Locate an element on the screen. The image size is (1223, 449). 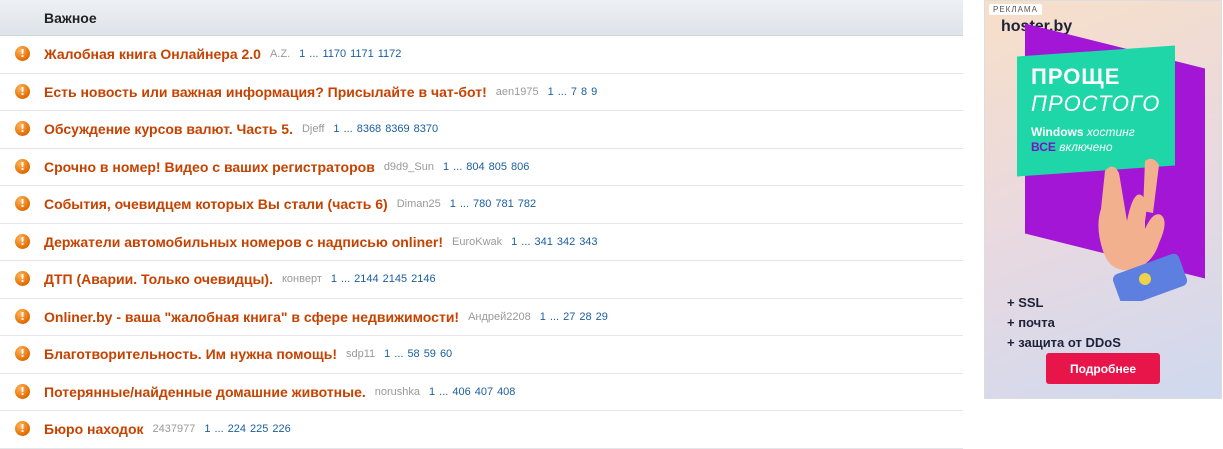
page-link: 342 is located at coordinates (566, 242).